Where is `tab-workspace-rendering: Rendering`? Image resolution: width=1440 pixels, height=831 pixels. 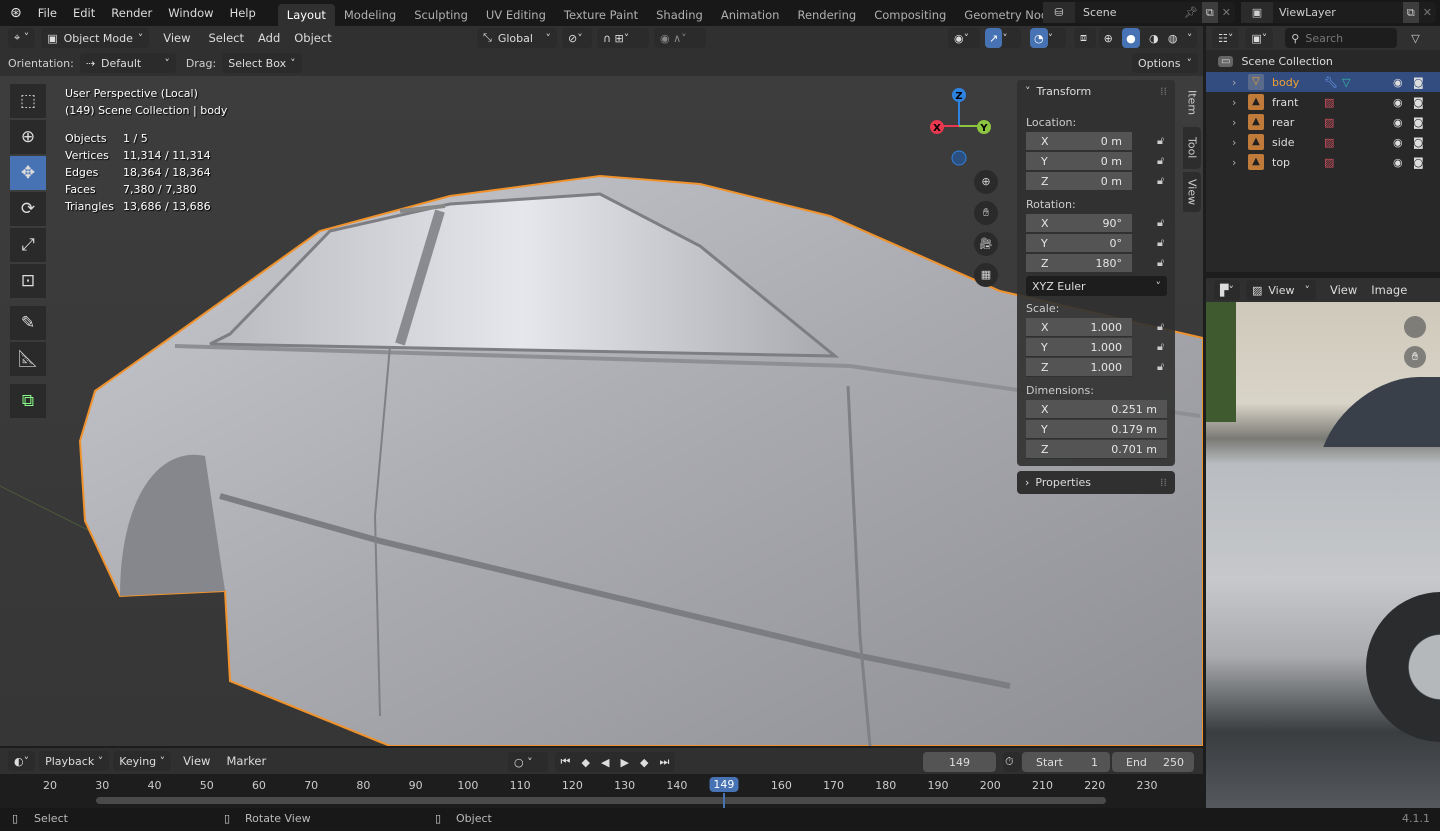 tab-workspace-rendering: Rendering is located at coordinates (826, 15).